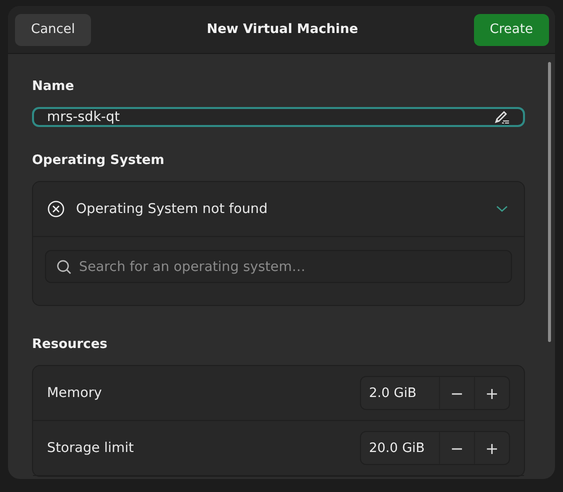  Describe the element at coordinates (511, 30) in the screenshot. I see `create-button: Create` at that location.